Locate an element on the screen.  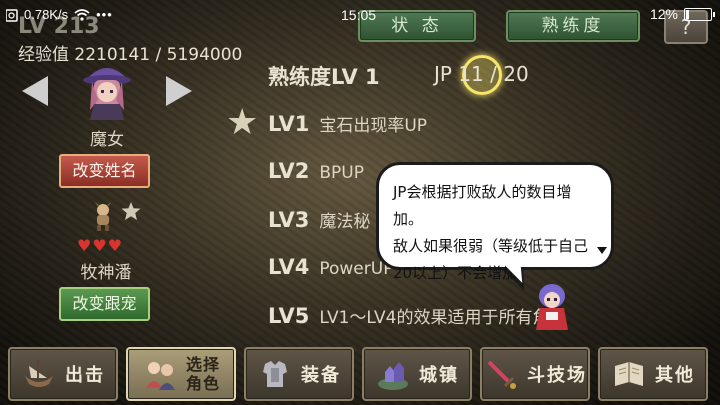
party-icon is located at coordinates (160, 376).